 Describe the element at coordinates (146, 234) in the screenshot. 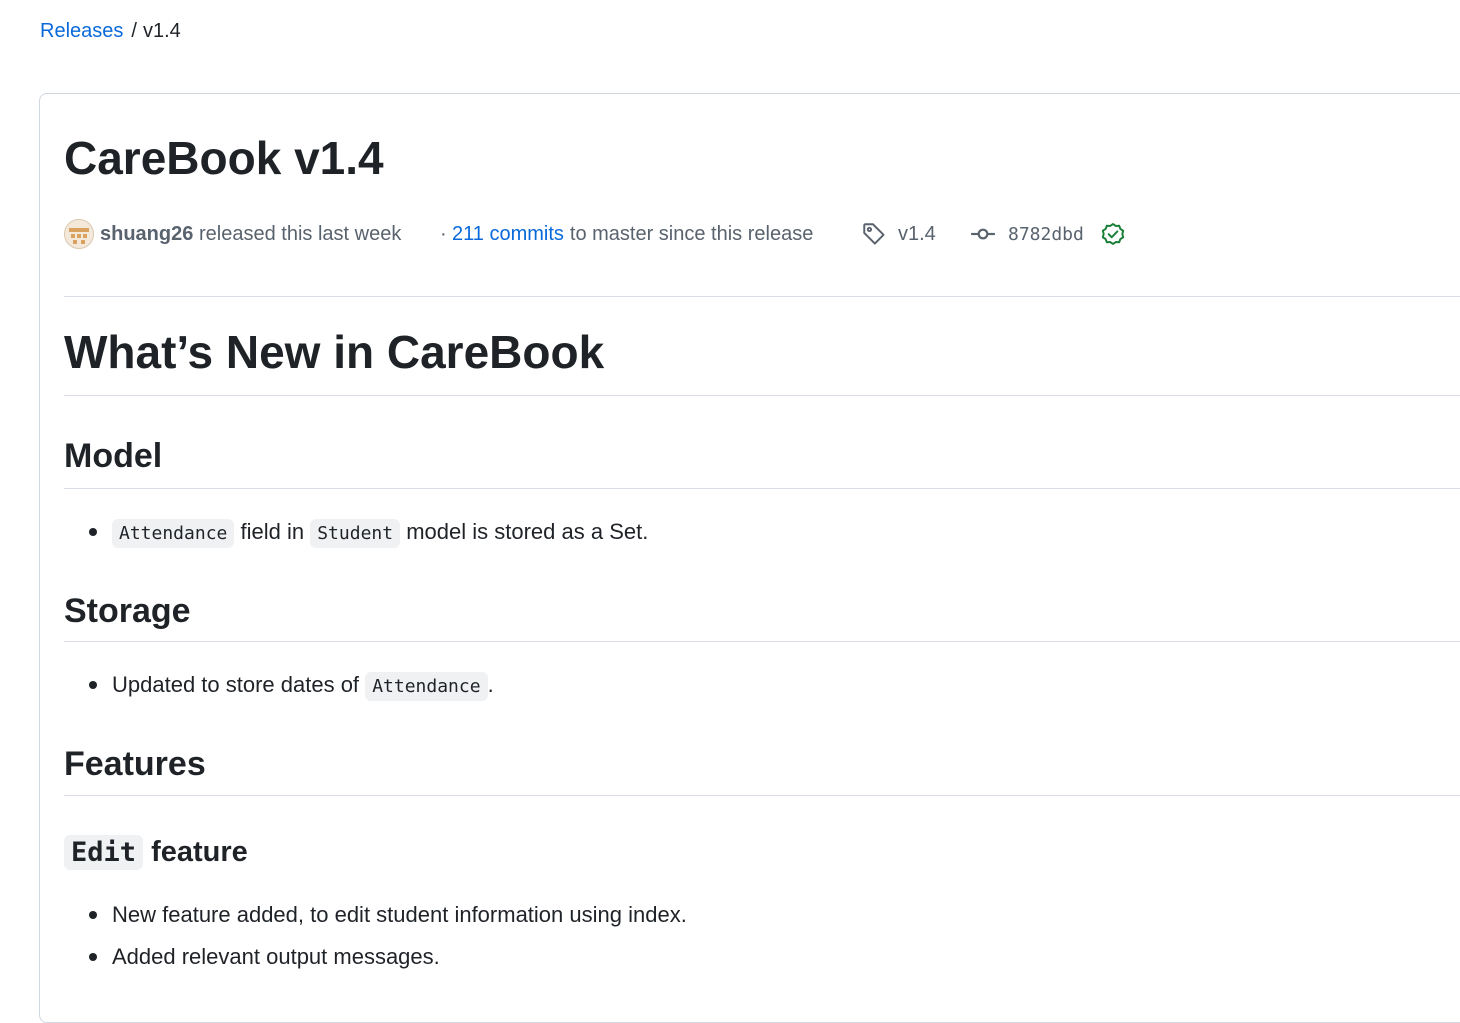

I see `author-link: shuang26` at that location.